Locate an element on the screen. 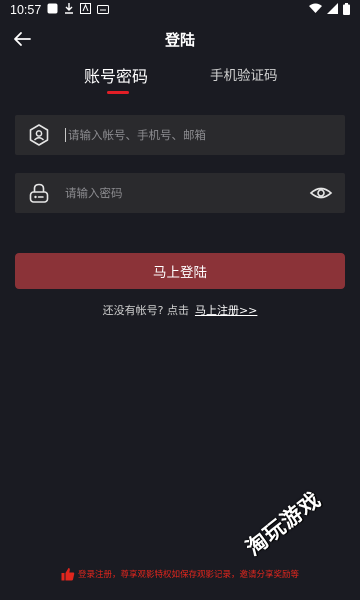  page-title: 登陆 is located at coordinates (179, 40).